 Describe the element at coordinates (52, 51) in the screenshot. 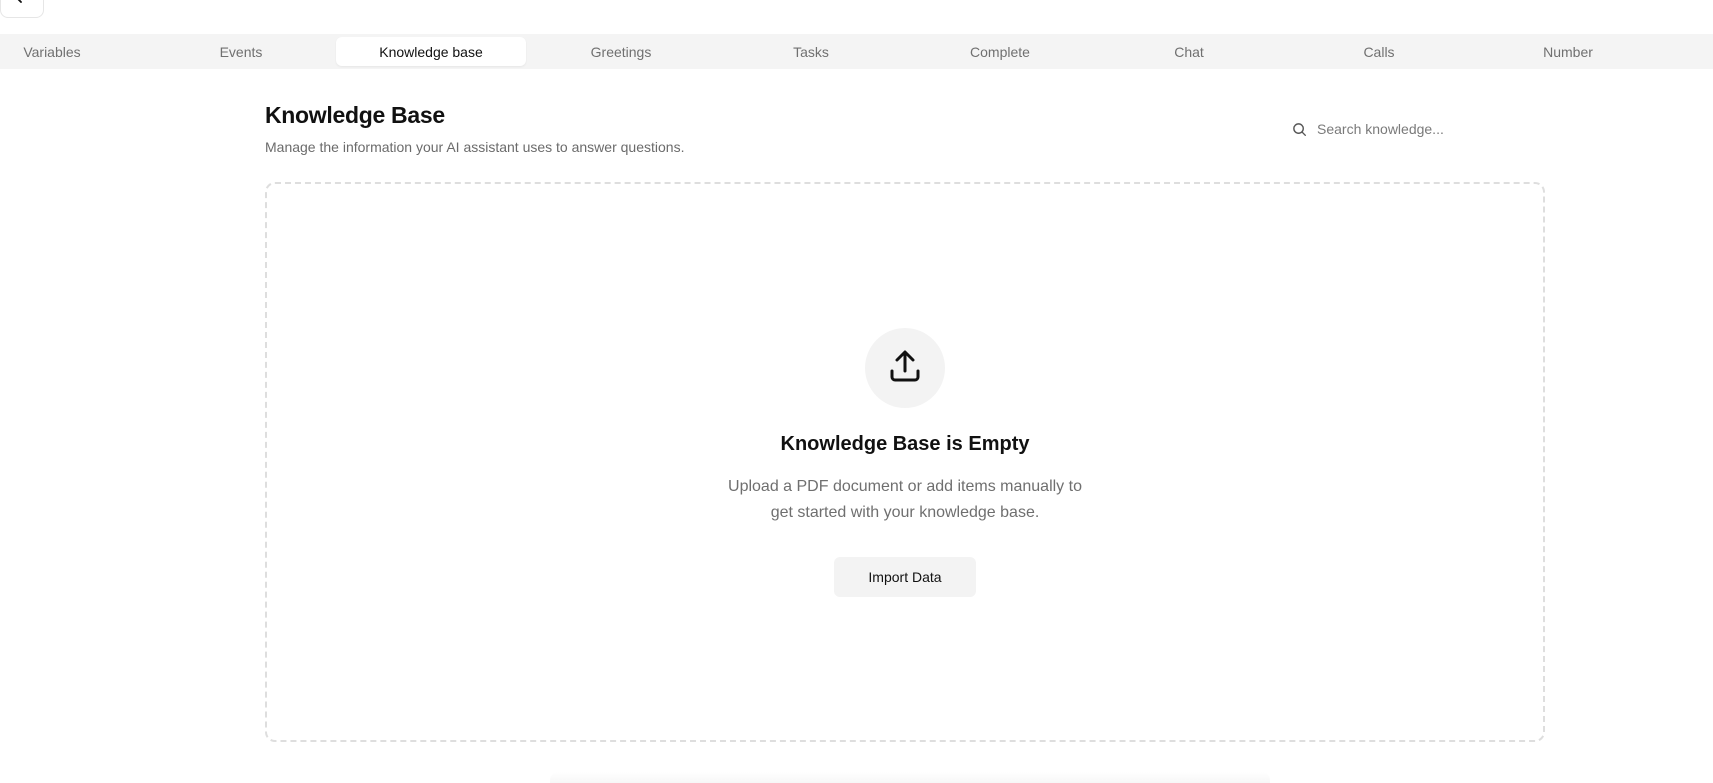

I see `tab-variables: Variables` at that location.